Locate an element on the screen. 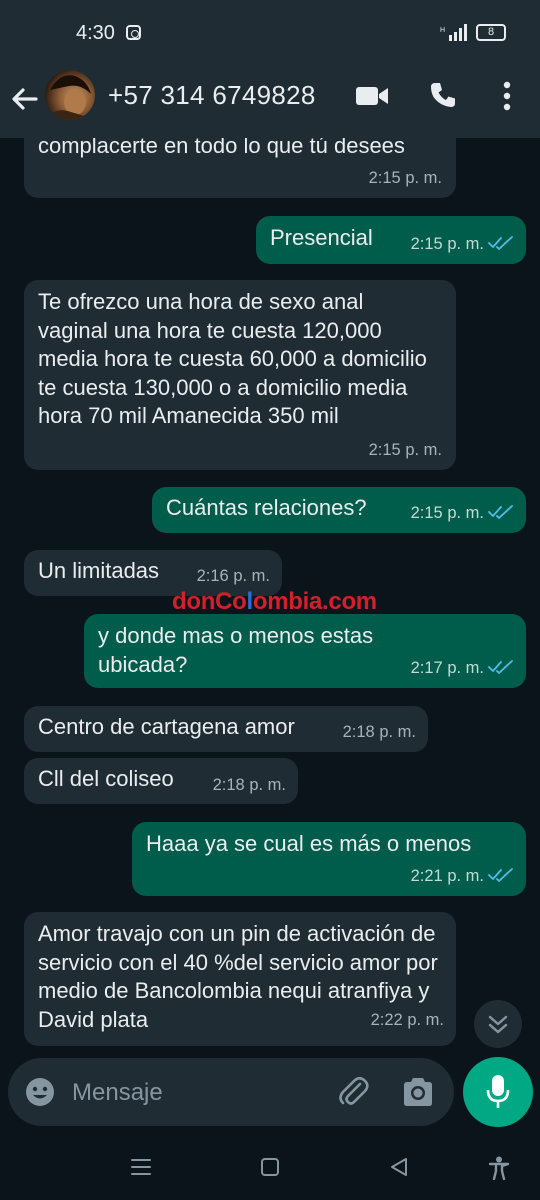 The width and height of the screenshot is (540, 1200). svg-text: H is located at coordinates (442, 30).